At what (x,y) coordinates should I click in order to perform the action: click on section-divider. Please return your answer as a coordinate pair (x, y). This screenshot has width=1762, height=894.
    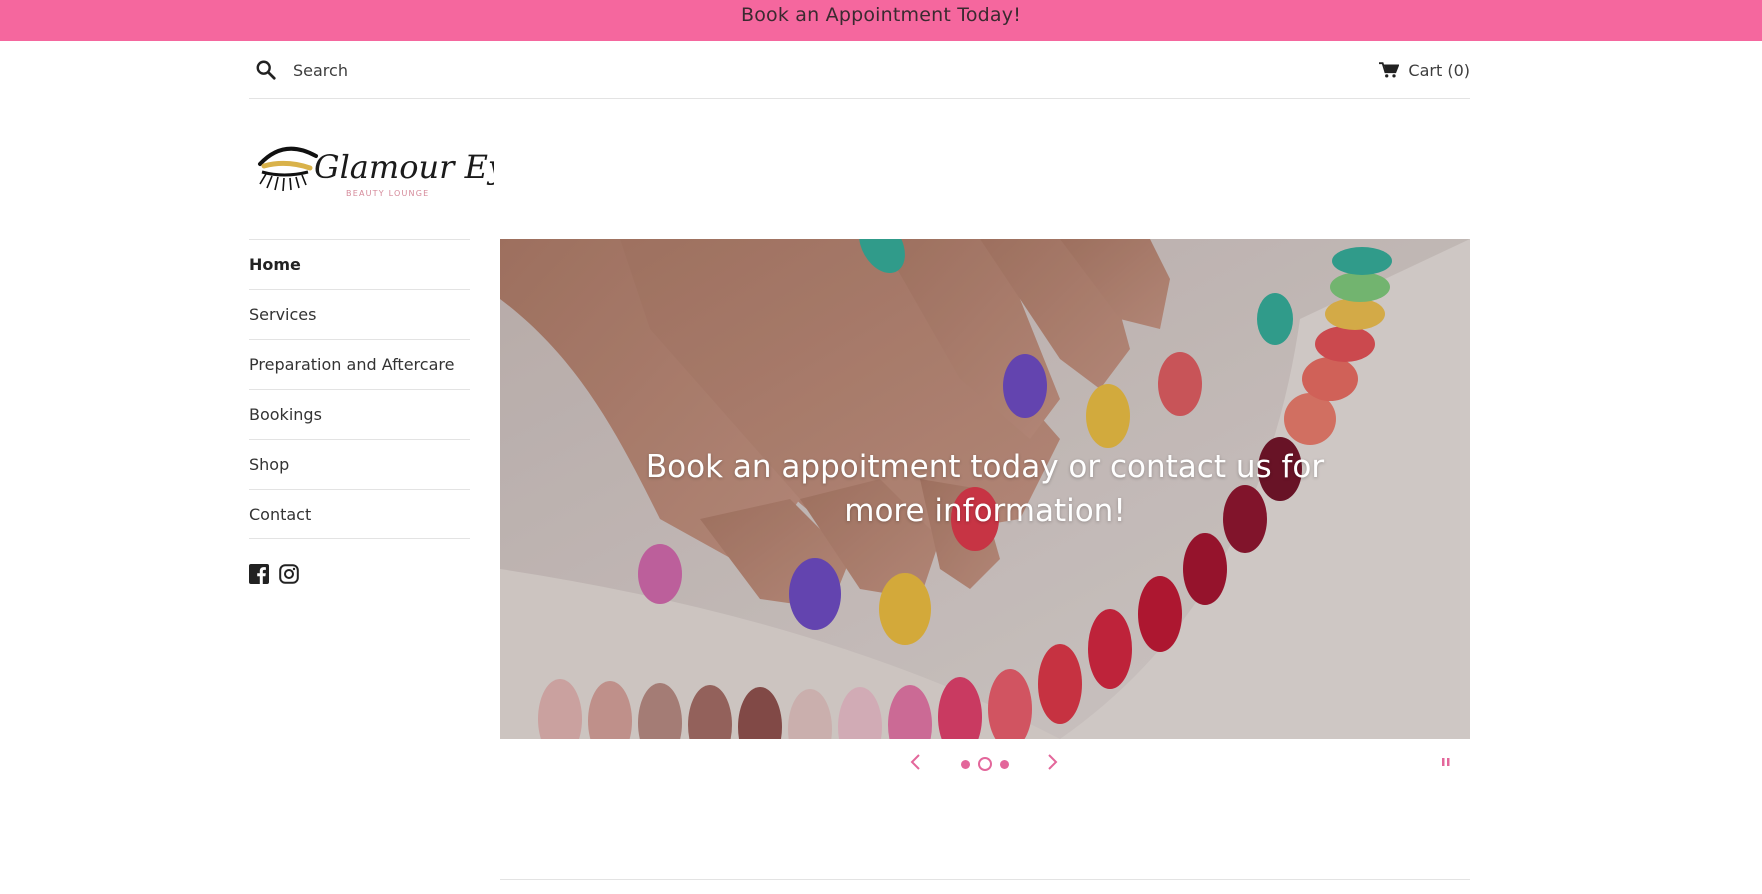
    Looking at the image, I should click on (985, 879).